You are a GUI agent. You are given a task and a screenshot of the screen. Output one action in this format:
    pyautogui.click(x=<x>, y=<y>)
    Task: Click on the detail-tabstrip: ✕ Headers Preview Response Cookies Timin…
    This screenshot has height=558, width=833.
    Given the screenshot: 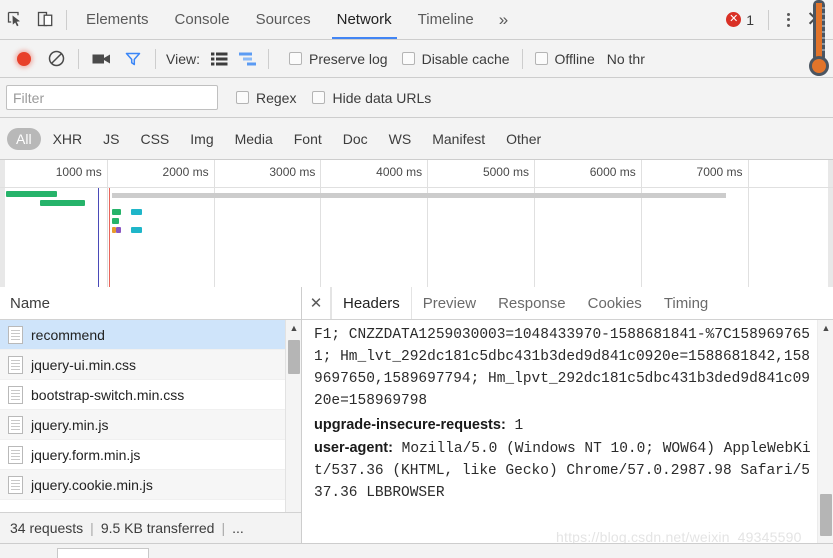 What is the action you would take?
    pyautogui.click(x=567, y=303)
    